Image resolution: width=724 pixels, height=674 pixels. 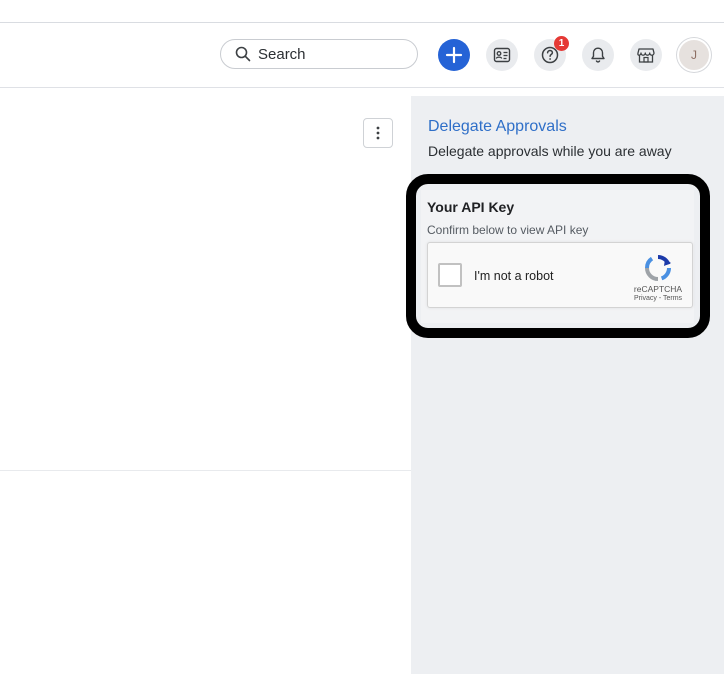 What do you see at coordinates (450, 275) in the screenshot?
I see `recaptcha-checkbox` at bounding box center [450, 275].